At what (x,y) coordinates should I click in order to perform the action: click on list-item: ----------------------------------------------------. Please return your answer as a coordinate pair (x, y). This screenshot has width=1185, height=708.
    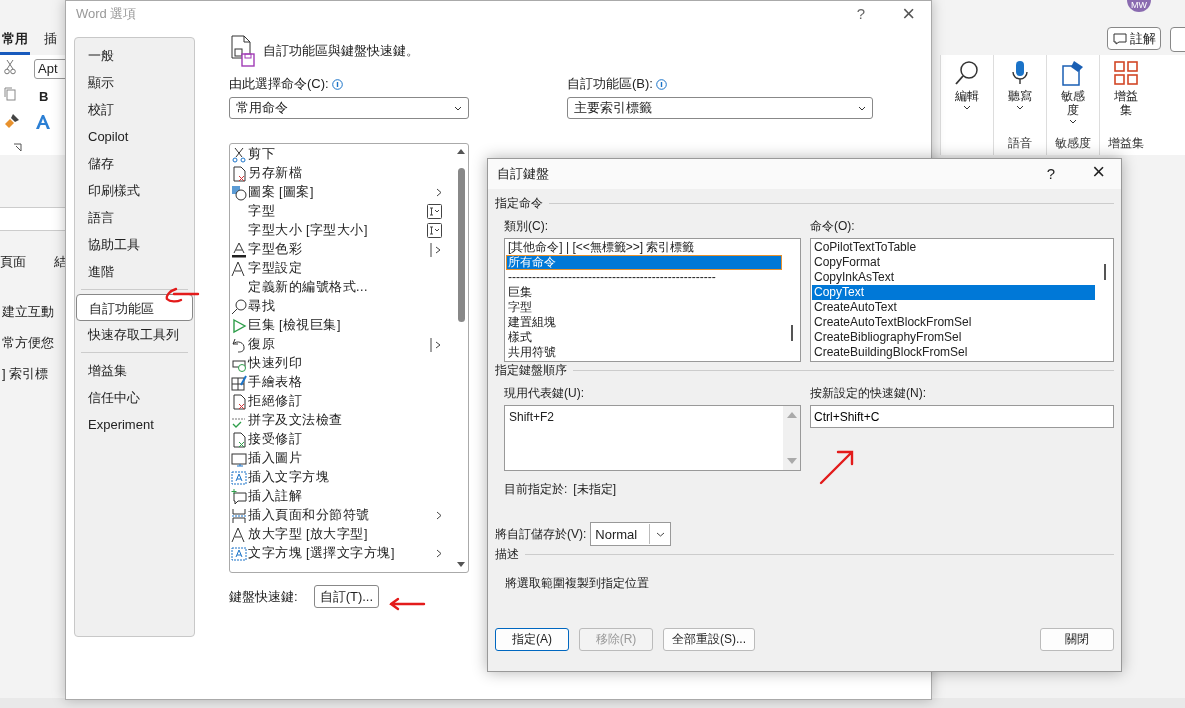
    Looking at the image, I should click on (644, 277).